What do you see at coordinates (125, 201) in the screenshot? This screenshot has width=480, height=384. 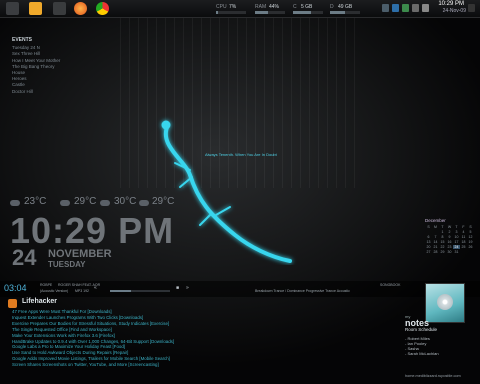 I see `weather-temp: 30°C` at bounding box center [125, 201].